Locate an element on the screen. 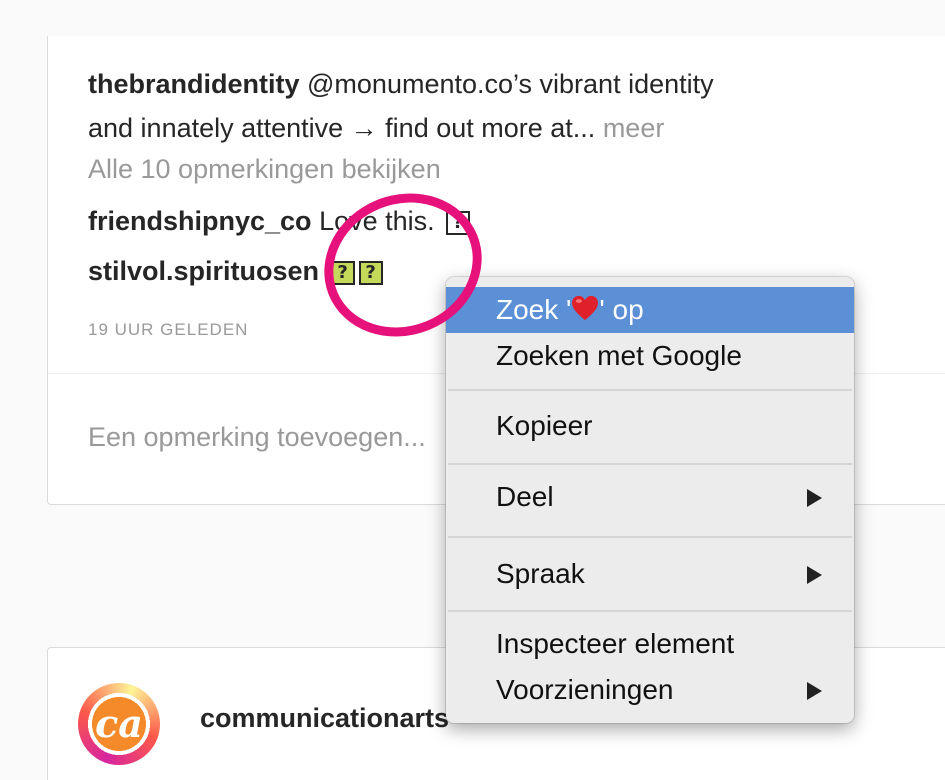 The image size is (945, 780). menu-item-speech: Spraak is located at coordinates (650, 574).